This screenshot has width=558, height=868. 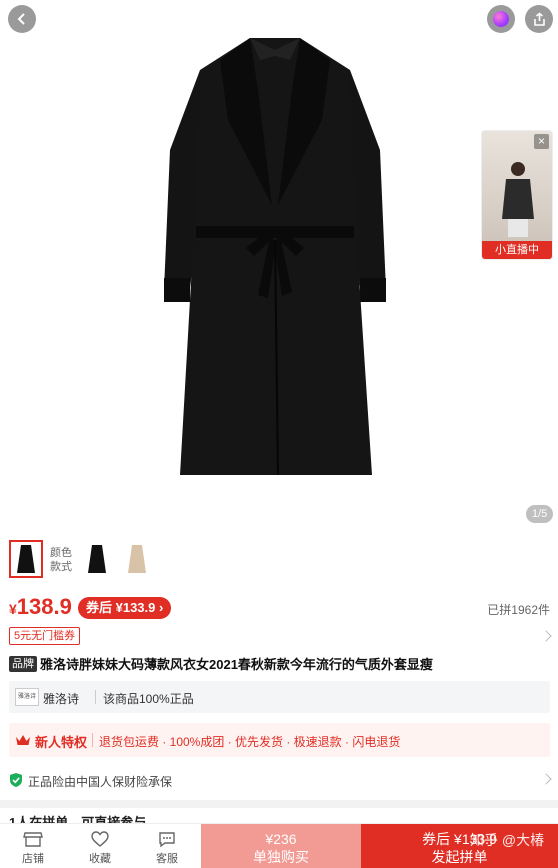 I want to click on live-label: 小直播中, so click(x=517, y=250).